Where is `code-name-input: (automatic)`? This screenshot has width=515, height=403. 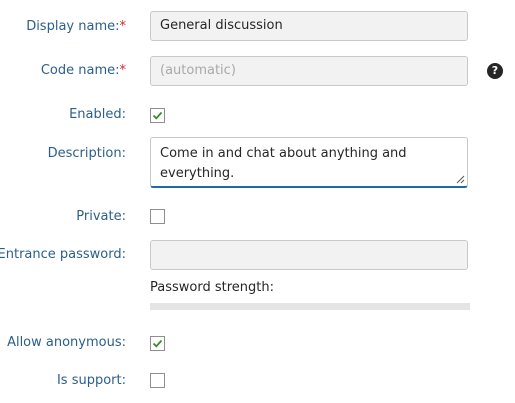
code-name-input: (automatic) is located at coordinates (309, 71).